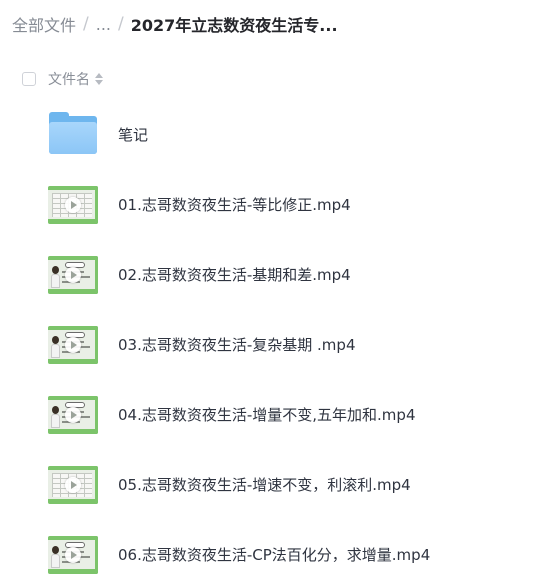 The width and height of the screenshot is (542, 574). Describe the element at coordinates (29, 79) in the screenshot. I see `select-all-checkbox` at that location.